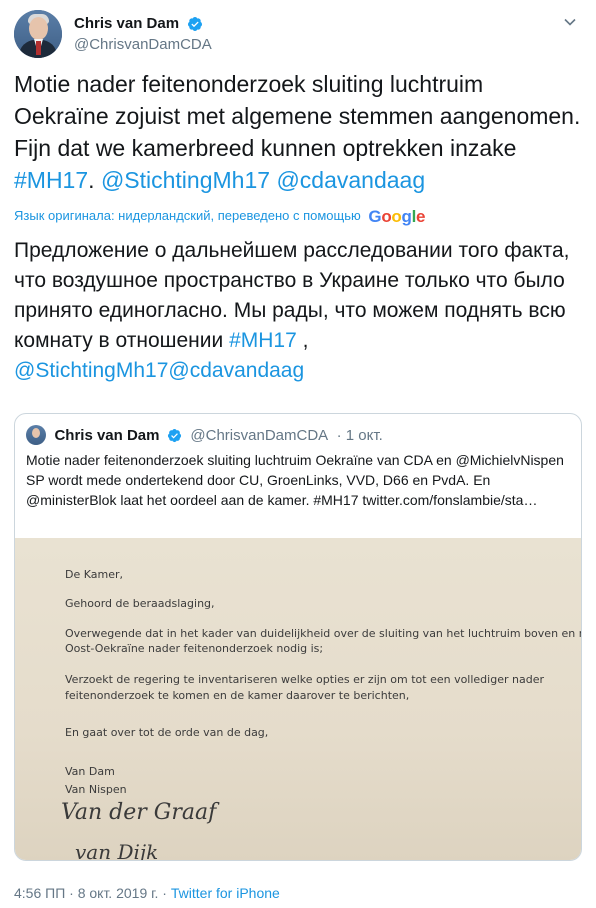  I want to click on author-handle: @ChrisvanDamCDA, so click(143, 45).